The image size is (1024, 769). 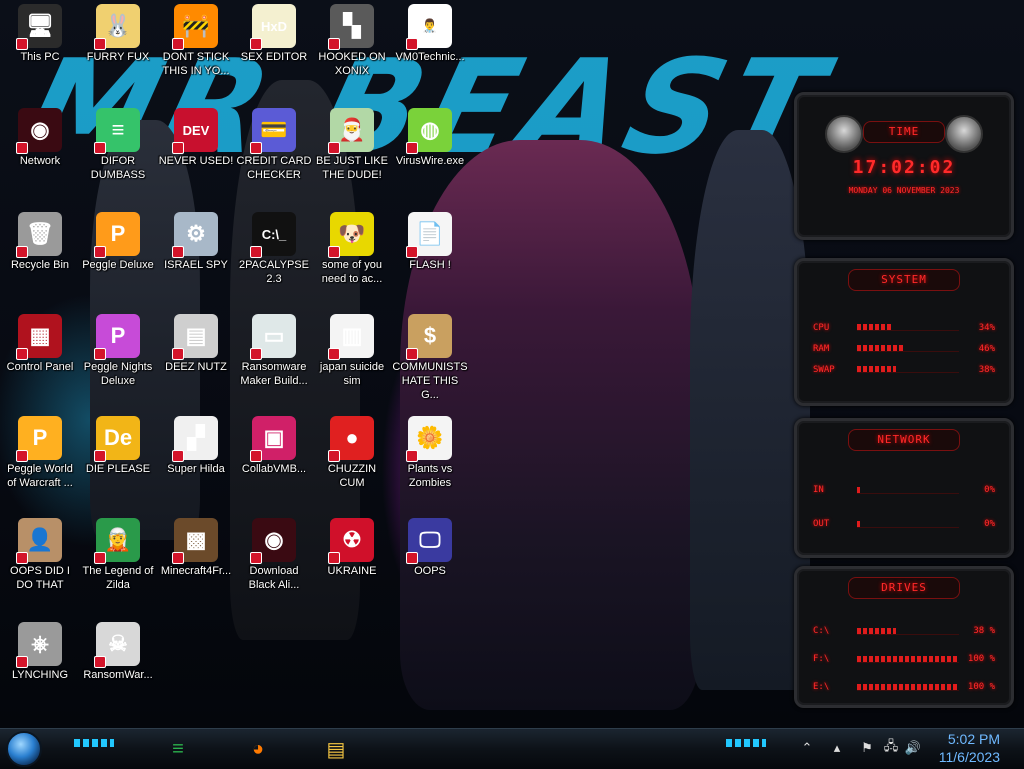 What do you see at coordinates (178, 749) in the screenshot?
I see `taskbar-app-feedly-icon: ≡` at bounding box center [178, 749].